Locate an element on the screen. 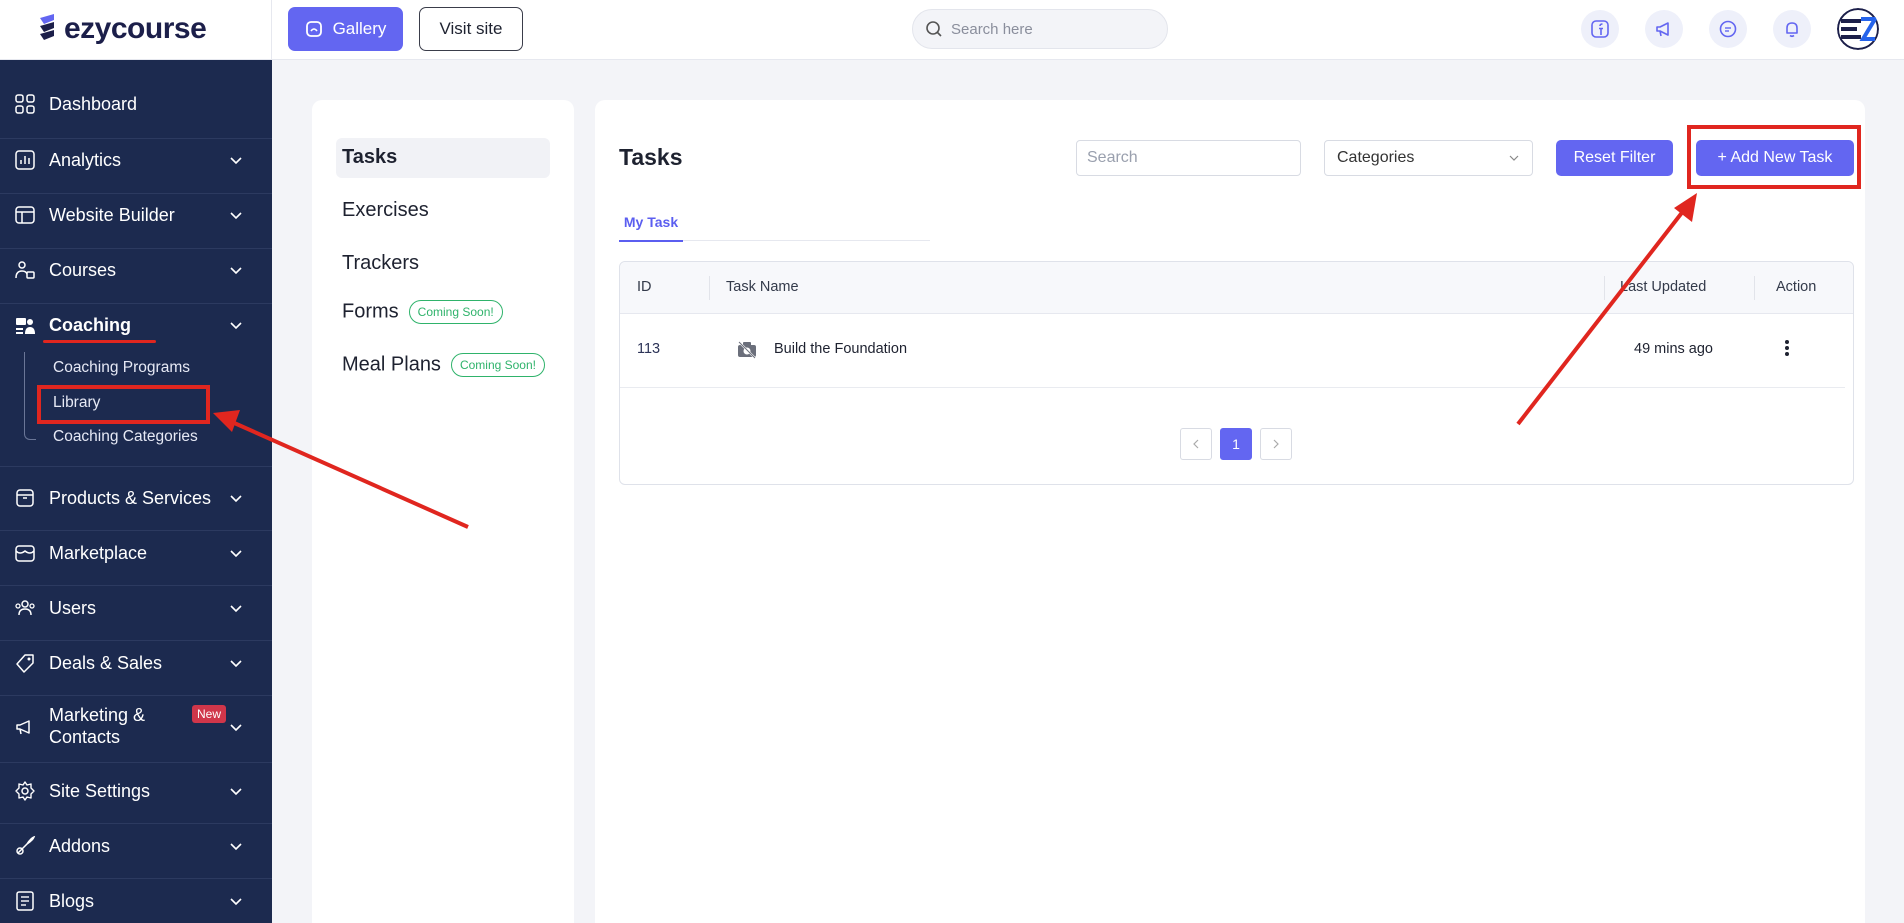 Image resolution: width=1904 pixels, height=923 pixels. table-row: 113 Build the Foundation 49 mins ago is located at coordinates (1232, 351).